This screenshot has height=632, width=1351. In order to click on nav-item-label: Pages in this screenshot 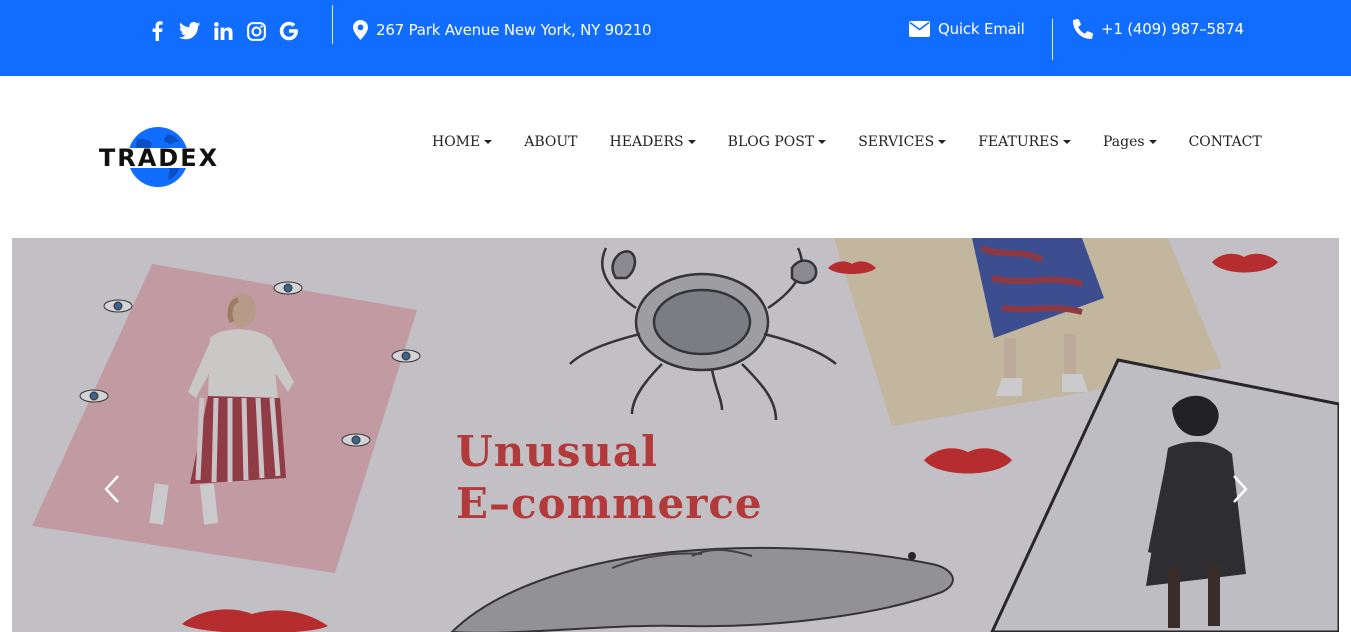, I will do `click(1123, 142)`.